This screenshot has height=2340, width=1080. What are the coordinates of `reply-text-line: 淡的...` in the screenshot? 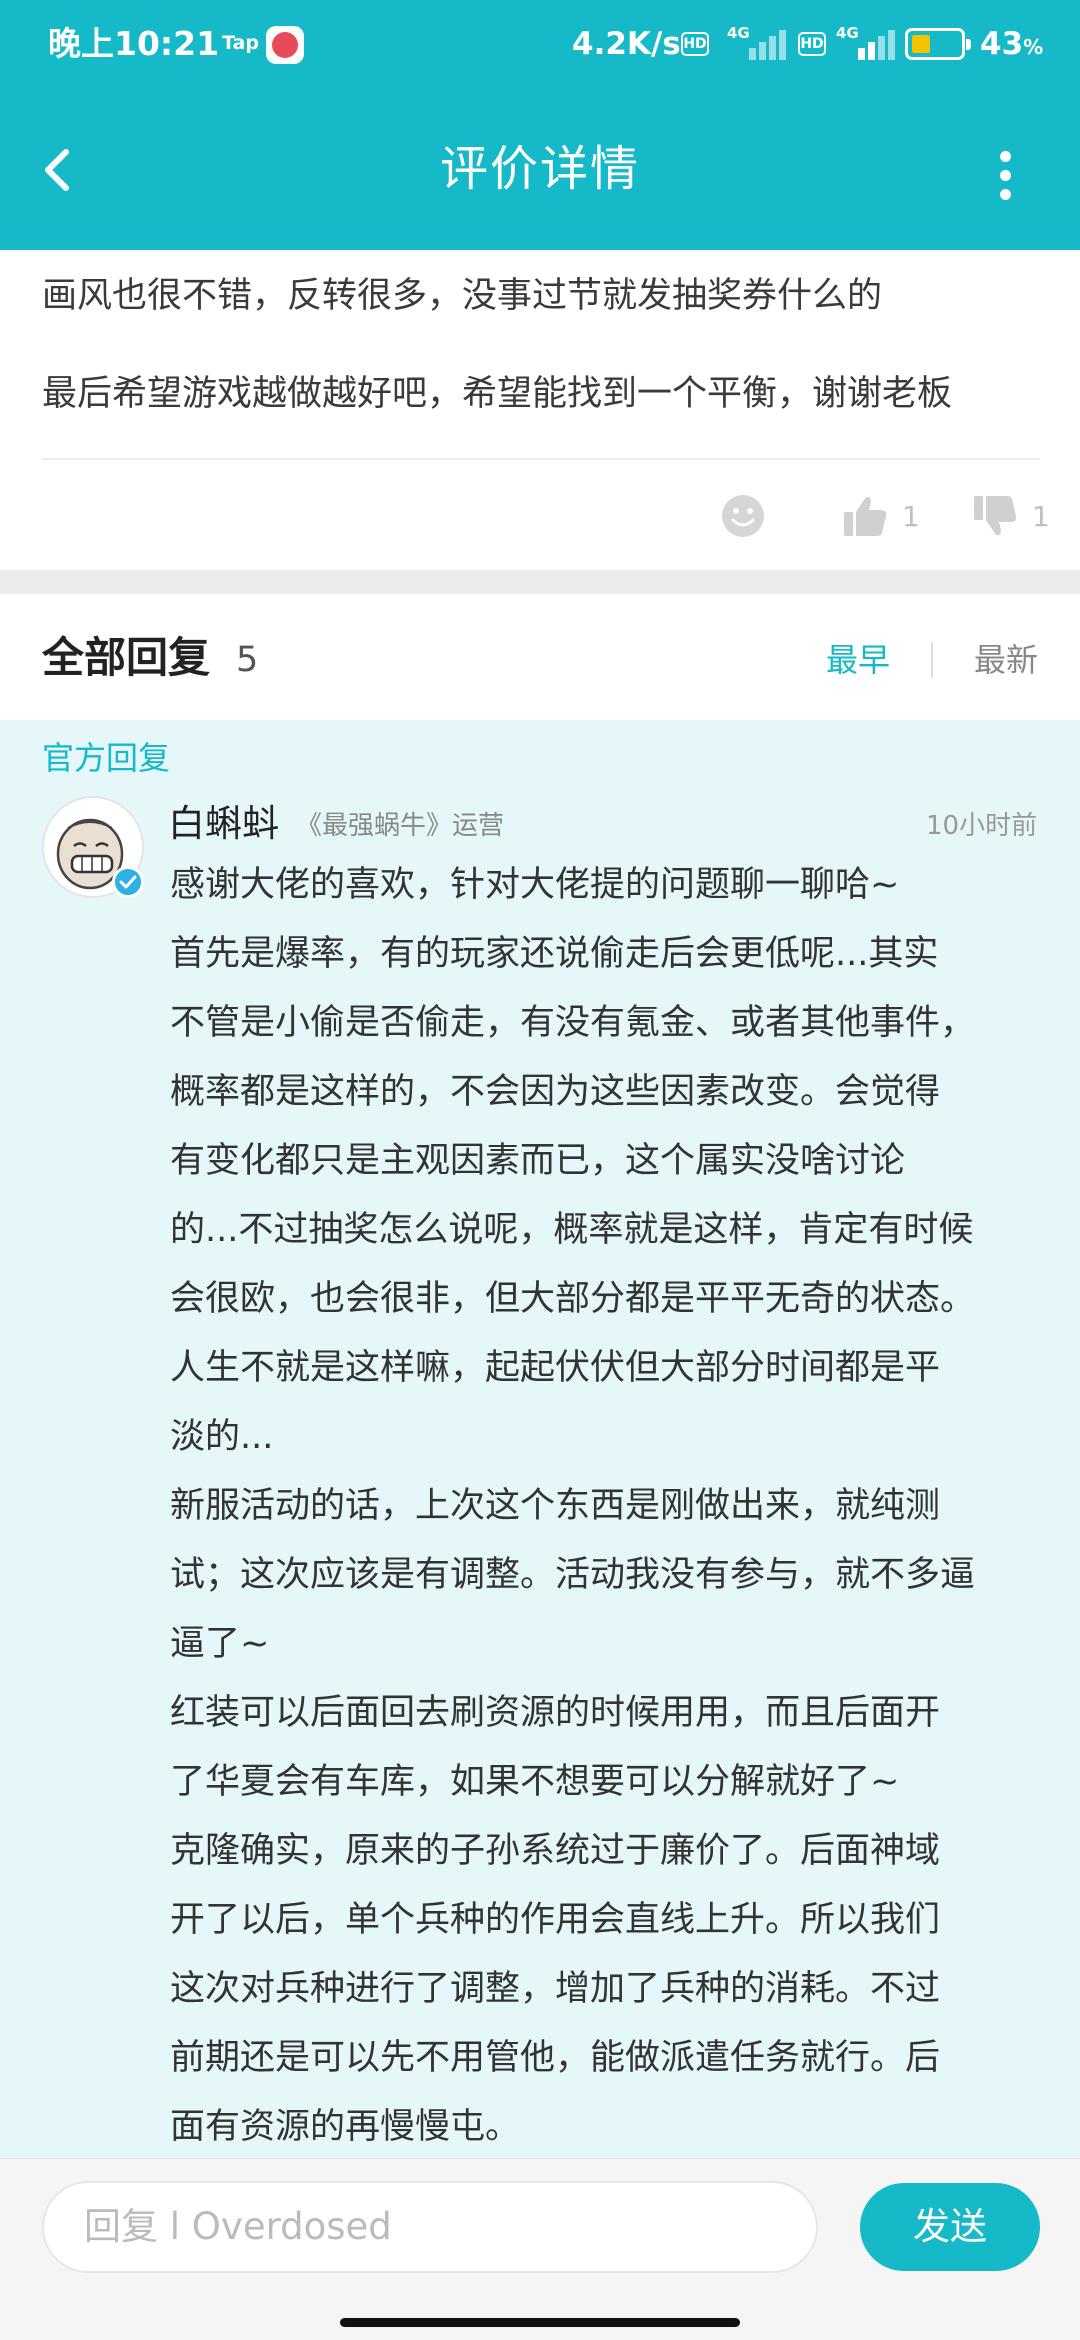 It's located at (222, 1437).